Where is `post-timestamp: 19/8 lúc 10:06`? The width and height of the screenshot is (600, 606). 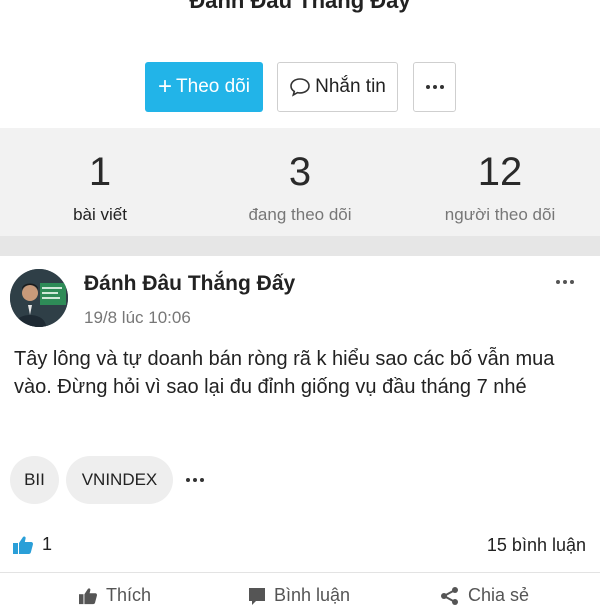
post-timestamp: 19/8 lúc 10:06 is located at coordinates (137, 317).